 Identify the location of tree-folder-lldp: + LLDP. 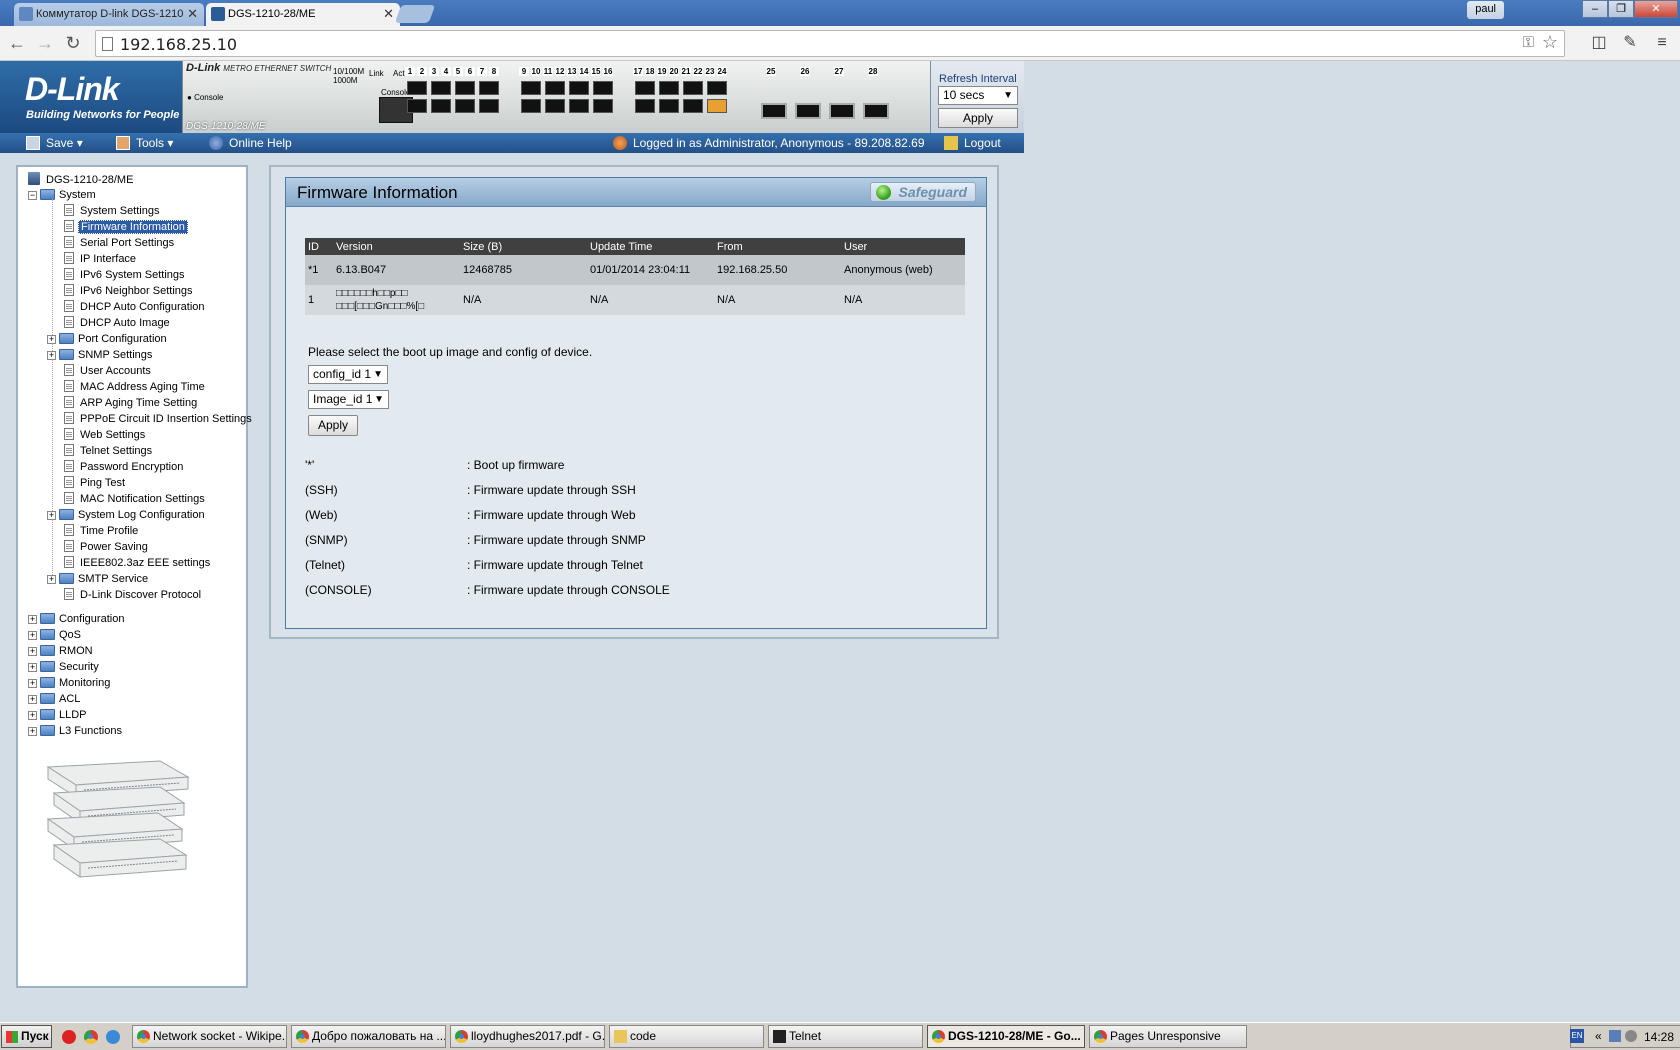
(58, 715).